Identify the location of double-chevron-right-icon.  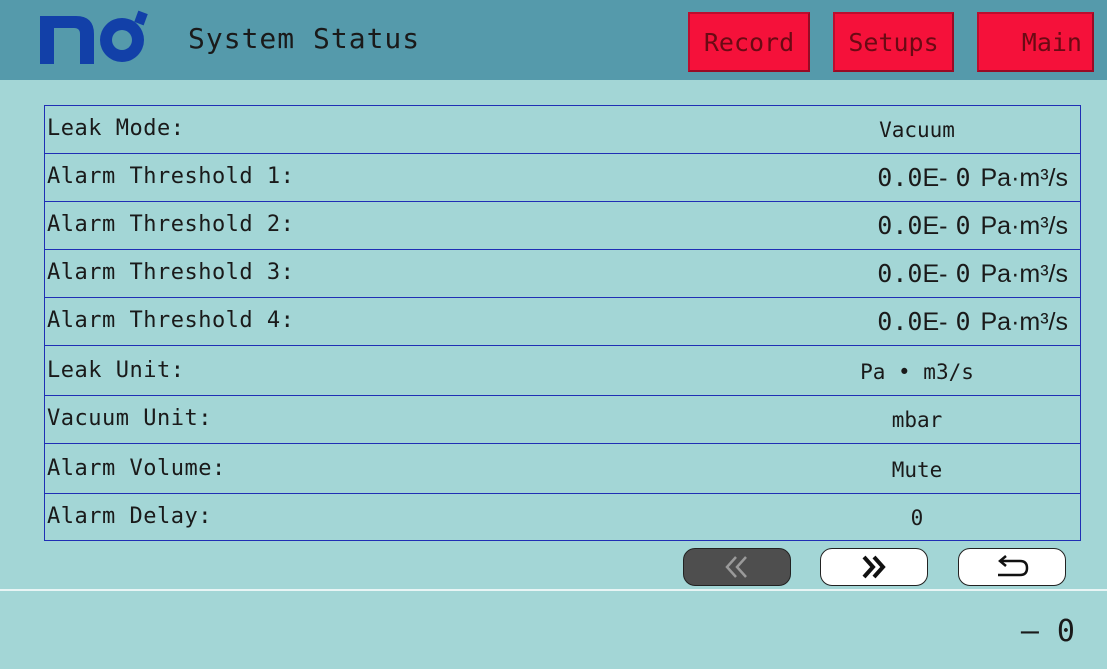
(874, 567).